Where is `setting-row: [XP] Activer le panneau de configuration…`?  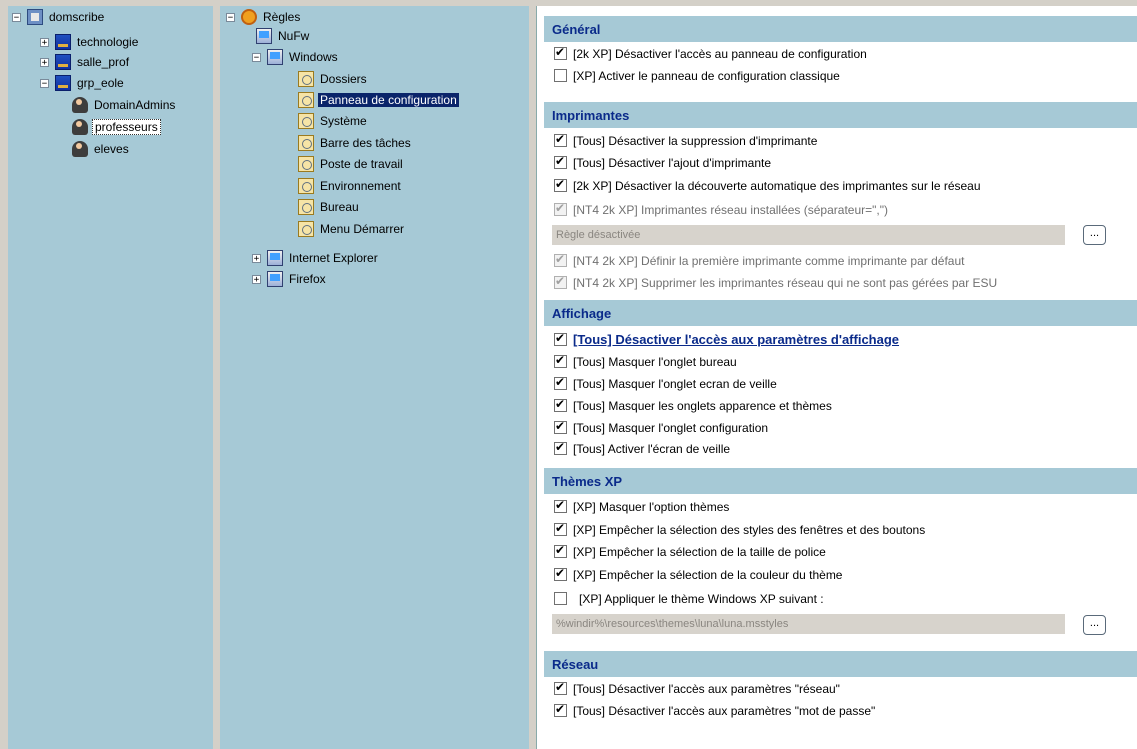 setting-row: [XP] Activer le panneau de configuration… is located at coordinates (697, 75).